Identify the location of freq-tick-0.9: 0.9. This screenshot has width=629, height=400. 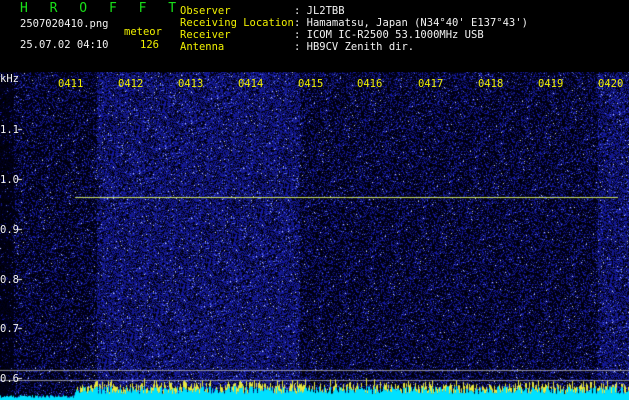
(9, 230).